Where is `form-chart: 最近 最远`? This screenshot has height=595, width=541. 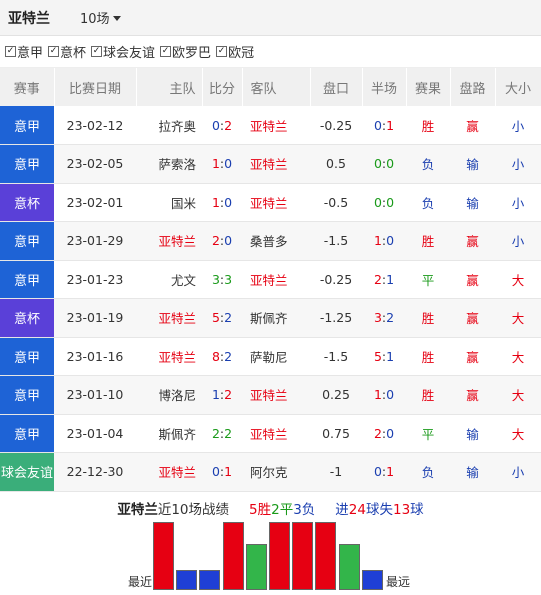 form-chart: 最近 最远 is located at coordinates (270, 555).